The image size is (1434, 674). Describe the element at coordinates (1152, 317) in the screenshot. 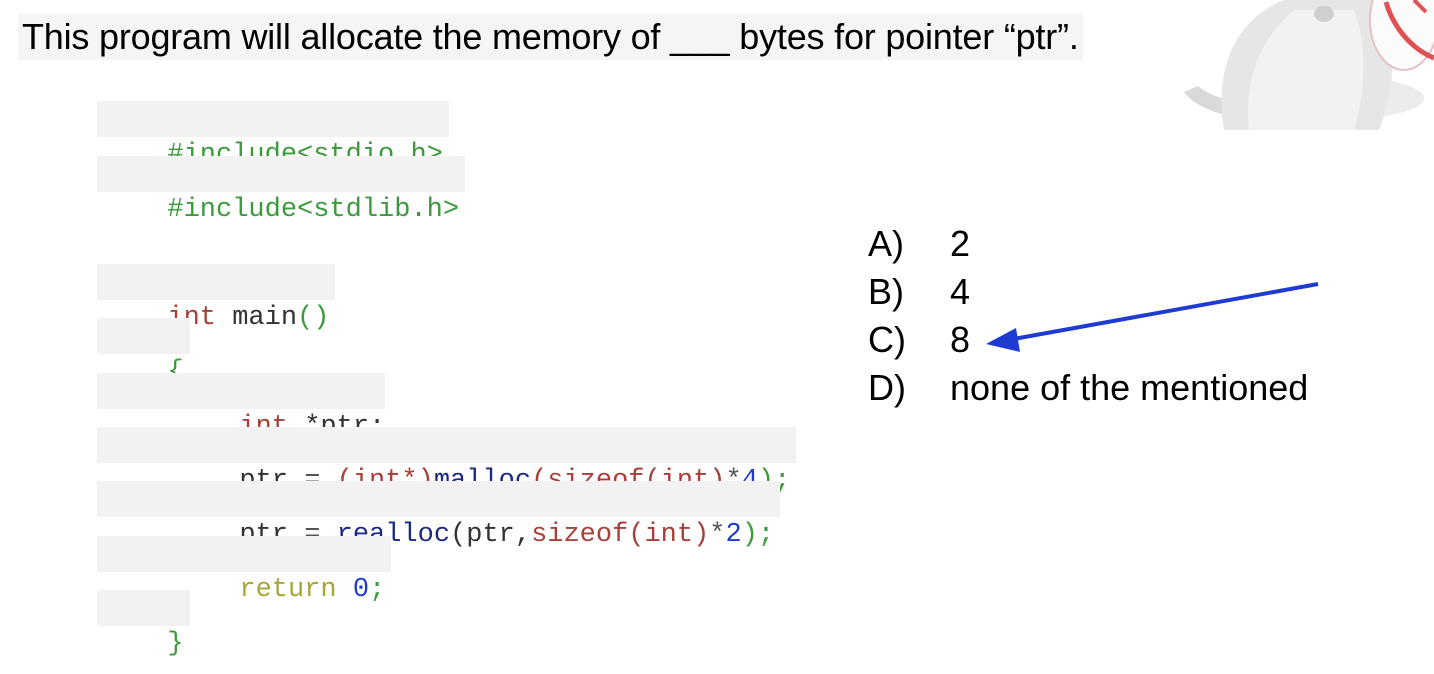

I see `annotation-arrow-icon` at that location.